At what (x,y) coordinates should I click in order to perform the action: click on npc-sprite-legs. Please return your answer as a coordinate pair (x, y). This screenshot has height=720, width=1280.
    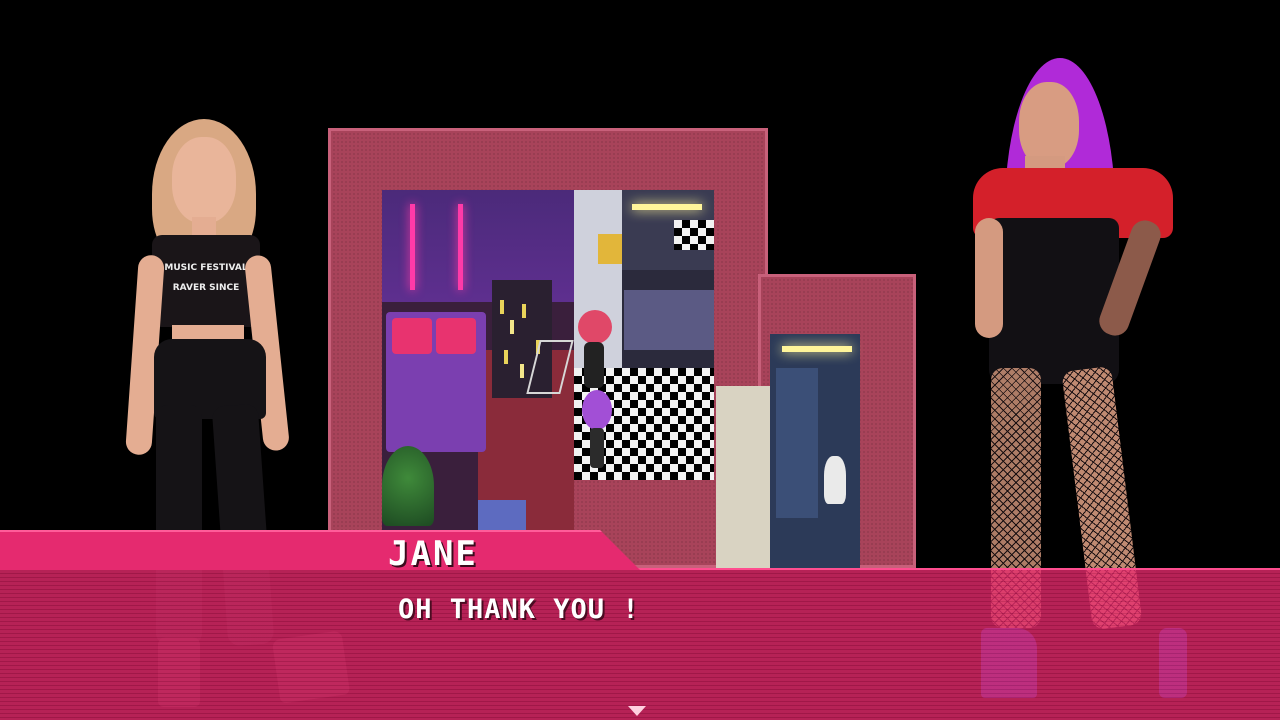
    Looking at the image, I should click on (597, 448).